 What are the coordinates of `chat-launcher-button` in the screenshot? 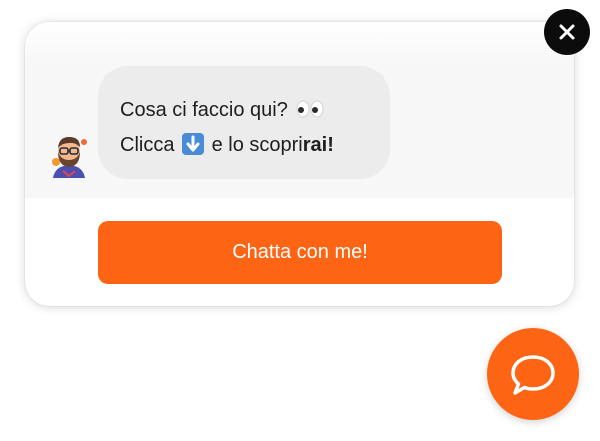 It's located at (533, 374).